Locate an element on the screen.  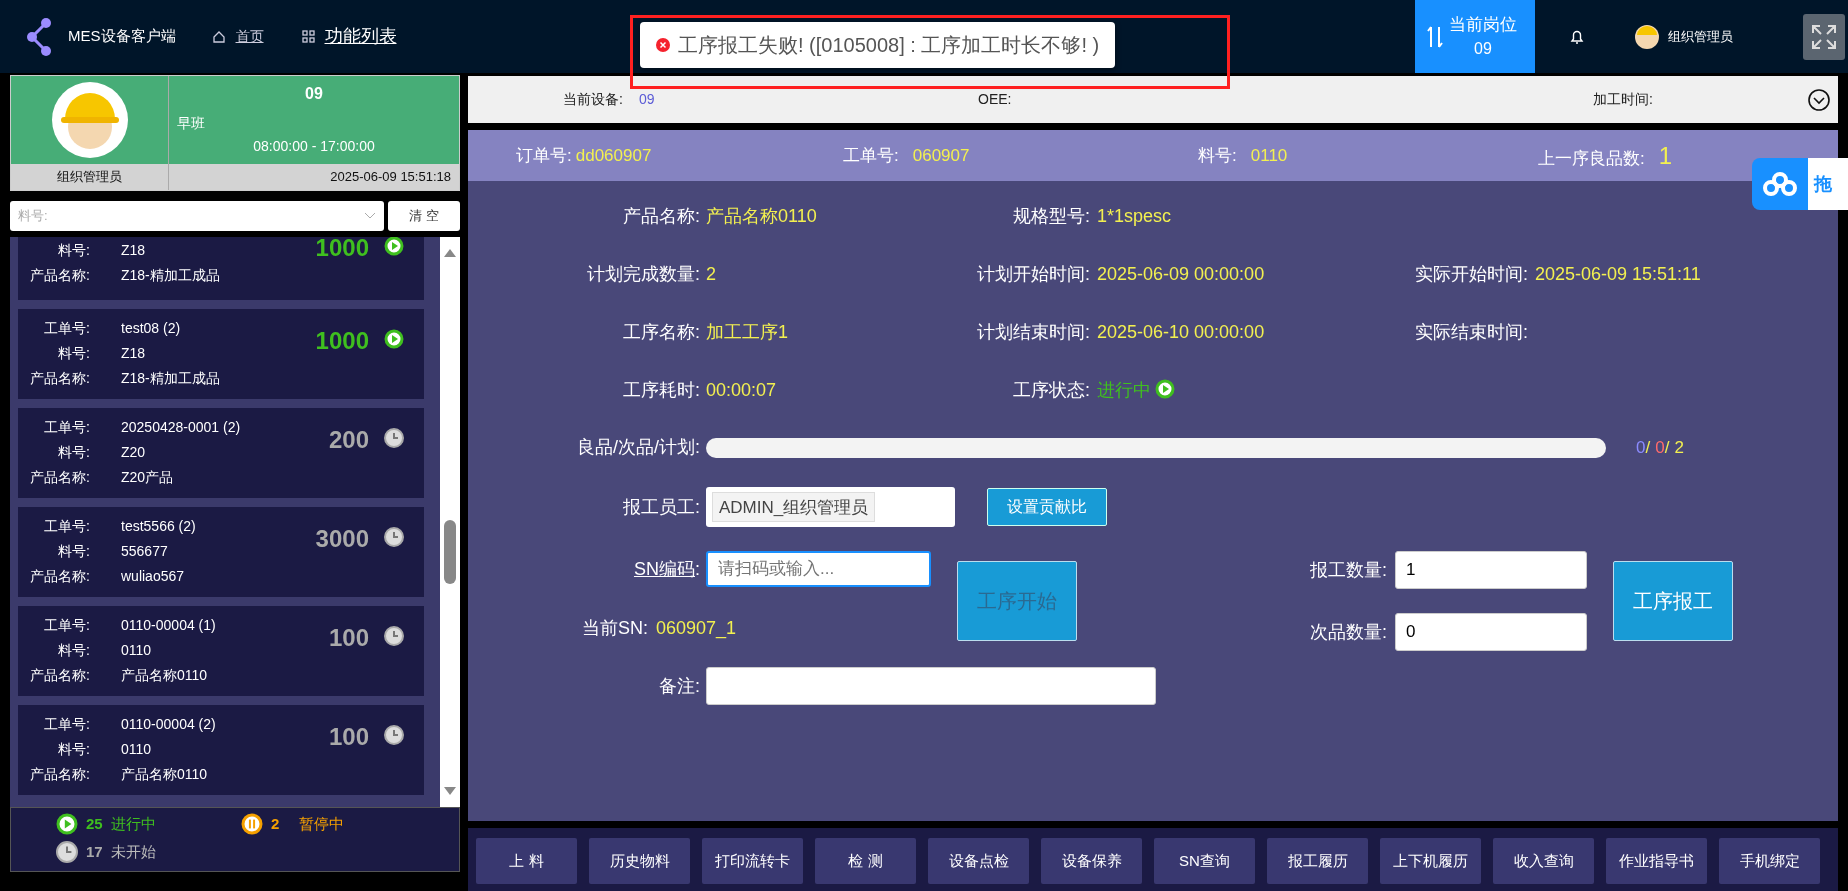
order-value: 060907 is located at coordinates (941, 155).